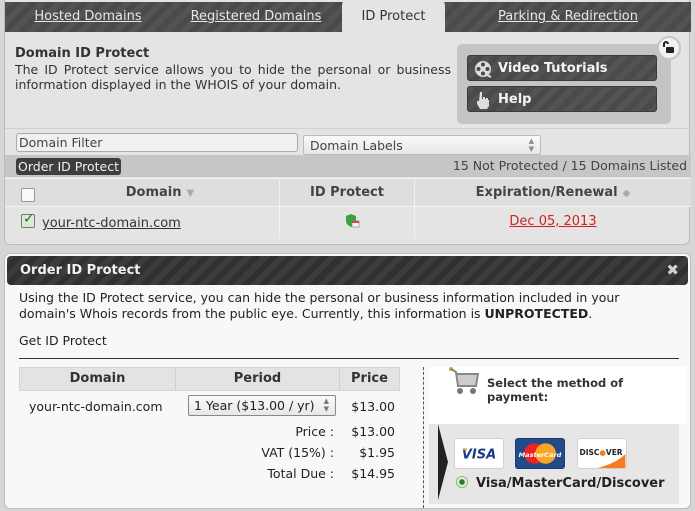  What do you see at coordinates (569, 165) in the screenshot?
I see `listing-count: 15 Not Protected / 15 Domains Listed` at bounding box center [569, 165].